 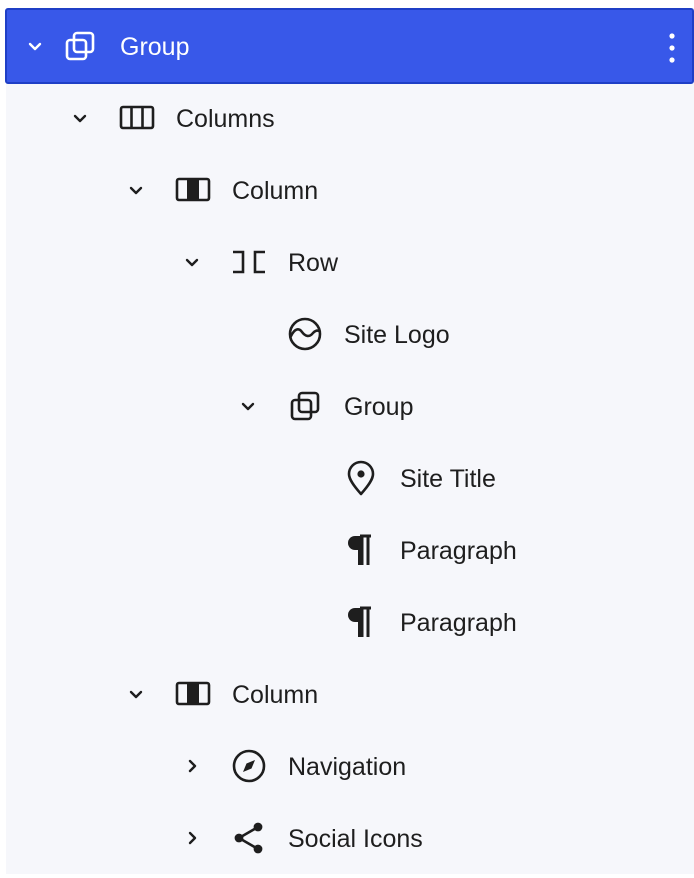 I want to click on list-item-group: Group, so click(x=350, y=408).